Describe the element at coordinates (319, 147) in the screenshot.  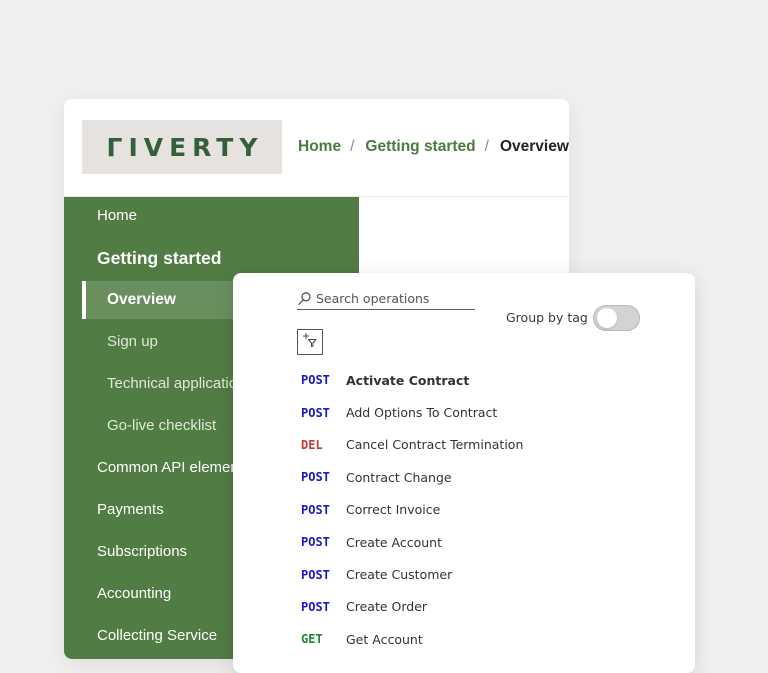
I see `breadcrumb-home: Home` at that location.